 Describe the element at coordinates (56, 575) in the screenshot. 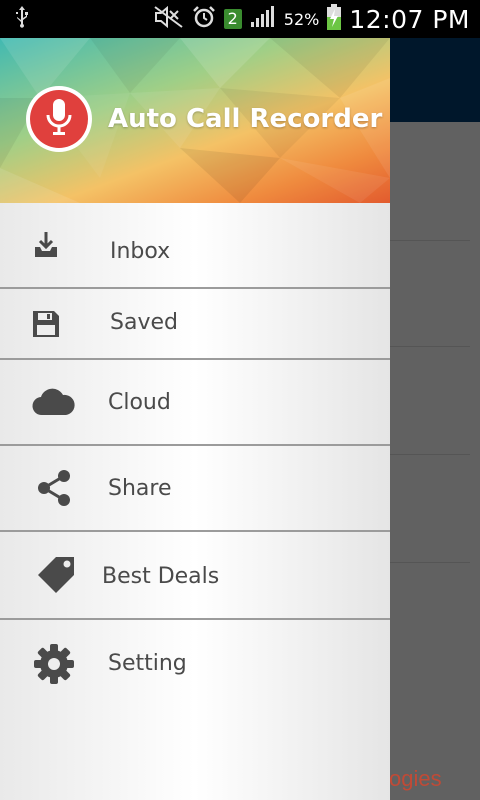

I see `tag-icon` at that location.